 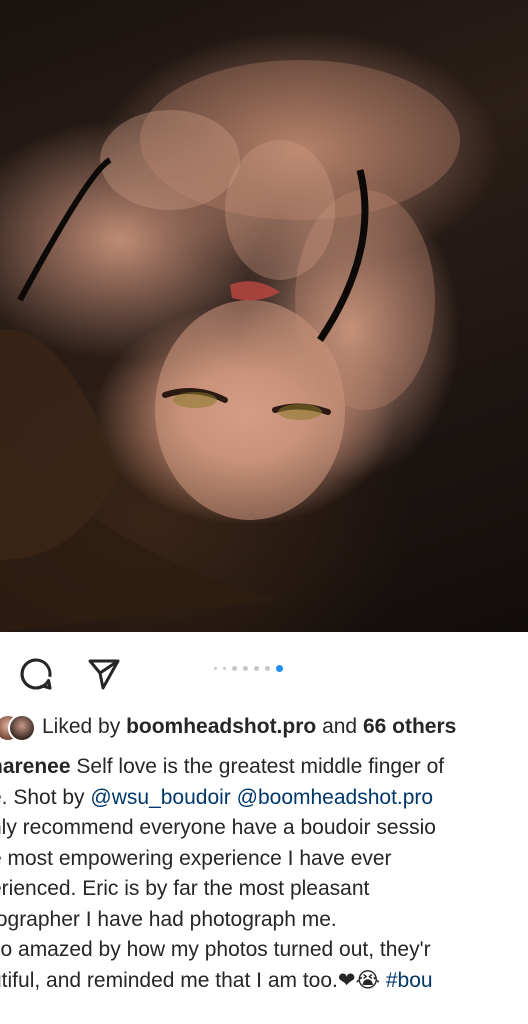 I want to click on liker-avatars, so click(x=18, y=728).